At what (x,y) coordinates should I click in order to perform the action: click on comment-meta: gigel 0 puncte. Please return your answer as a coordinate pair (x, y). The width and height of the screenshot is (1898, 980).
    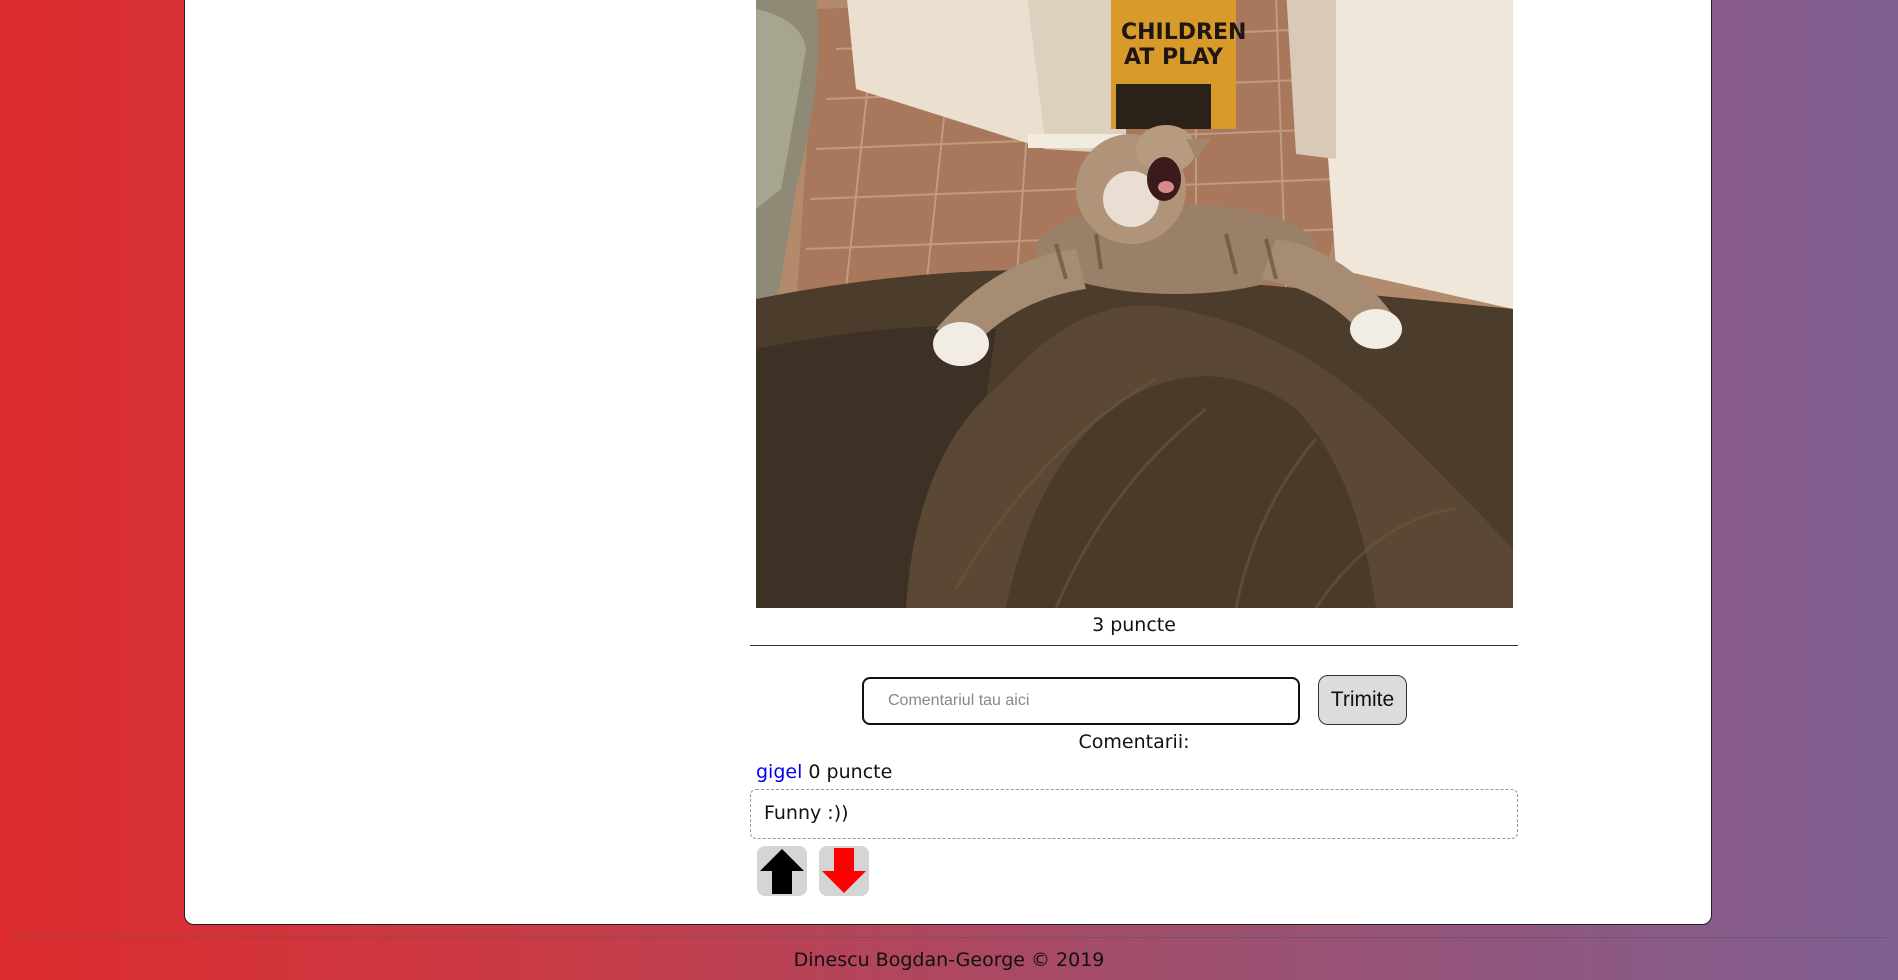
    Looking at the image, I should click on (824, 772).